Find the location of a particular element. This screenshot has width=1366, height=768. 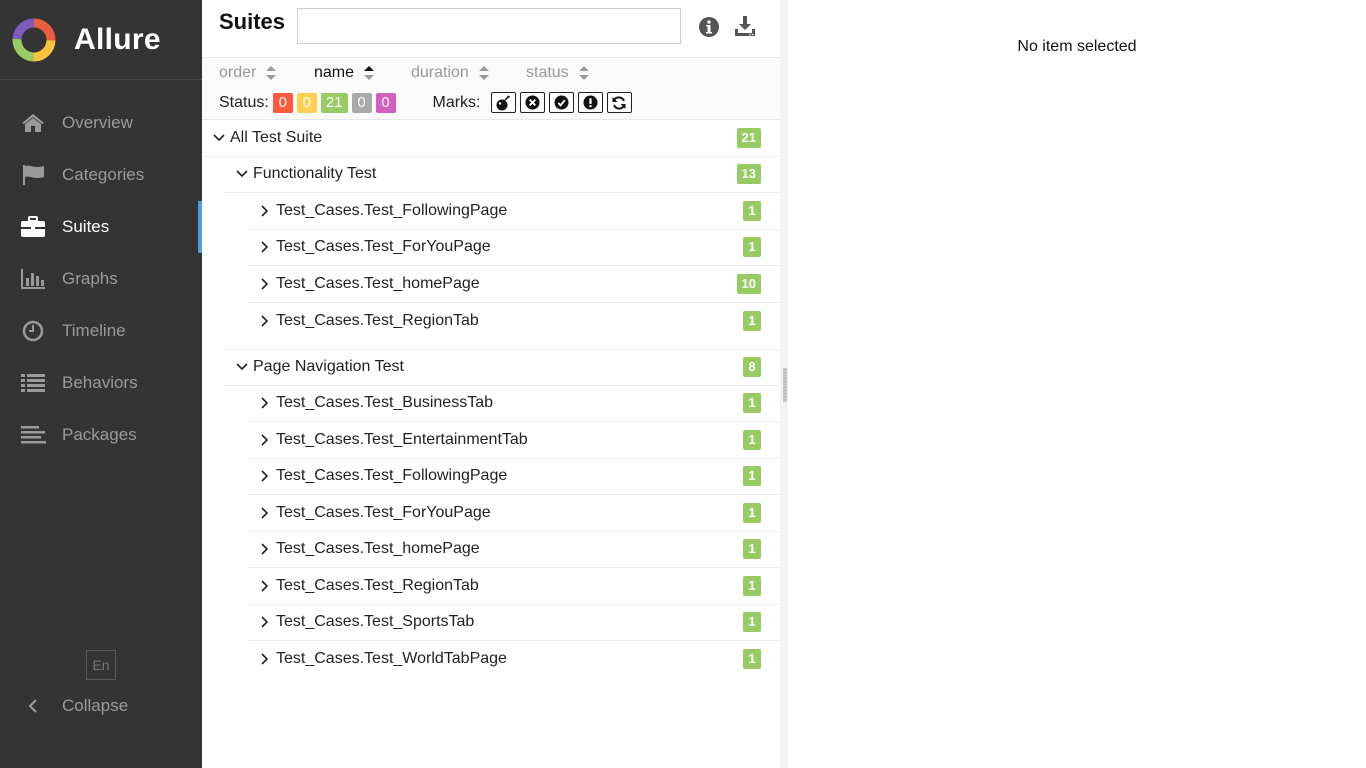

tree-item: Test_Cases.Test_EntertainmentTab 1 is located at coordinates (513, 440).